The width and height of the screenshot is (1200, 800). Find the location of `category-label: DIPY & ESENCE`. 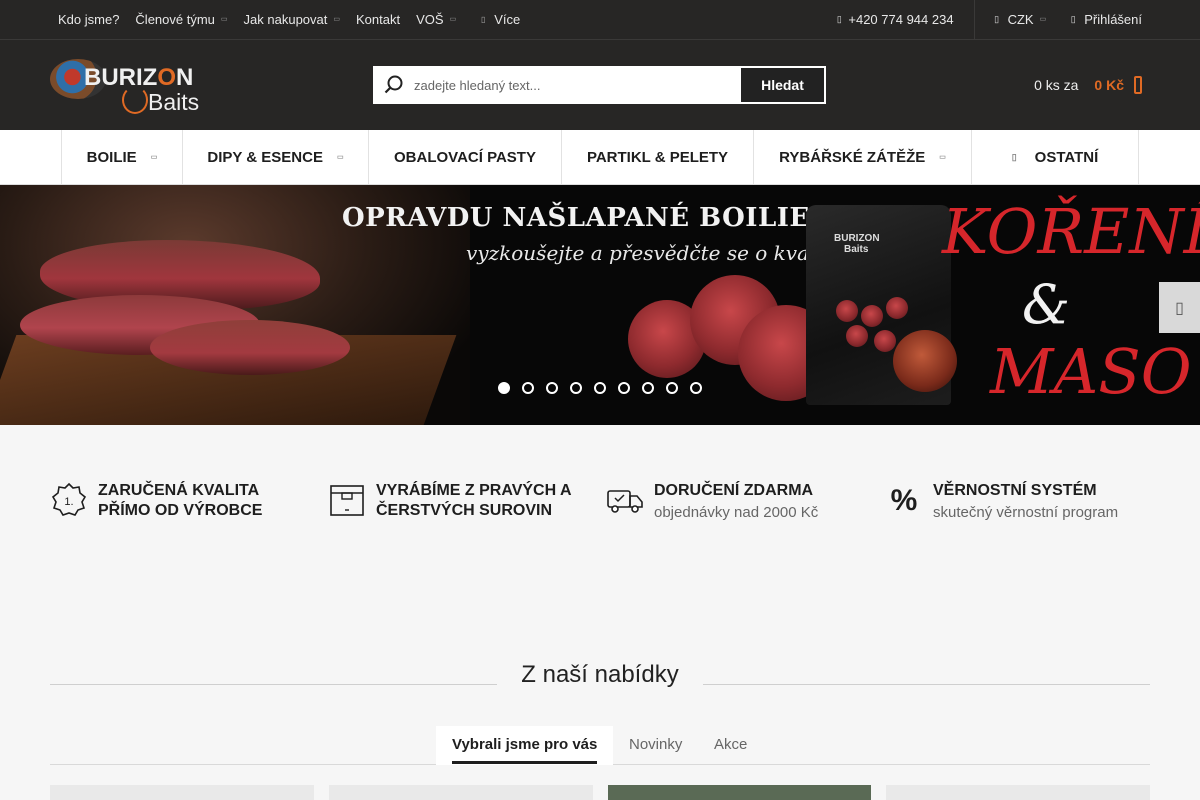

category-label: DIPY & ESENCE is located at coordinates (265, 157).